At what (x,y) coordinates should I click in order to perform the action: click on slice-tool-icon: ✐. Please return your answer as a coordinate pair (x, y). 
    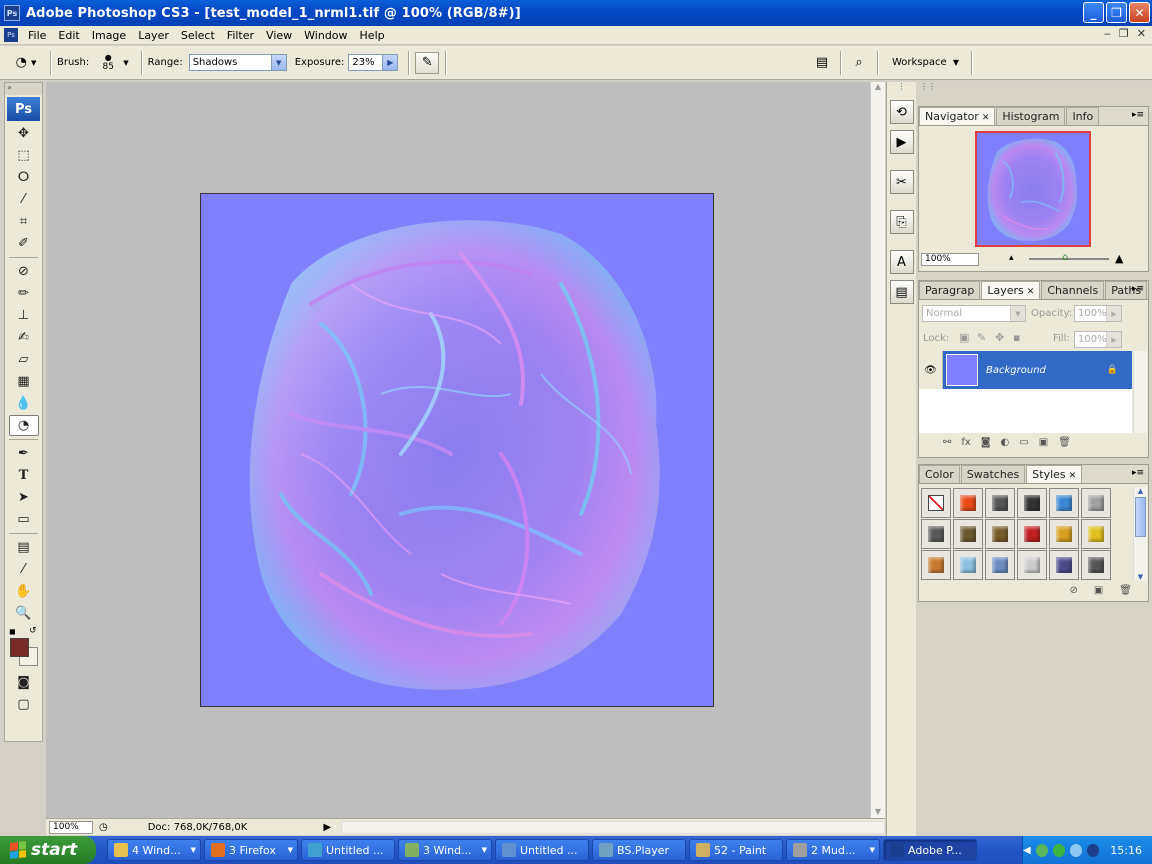
    Looking at the image, I should click on (24, 243).